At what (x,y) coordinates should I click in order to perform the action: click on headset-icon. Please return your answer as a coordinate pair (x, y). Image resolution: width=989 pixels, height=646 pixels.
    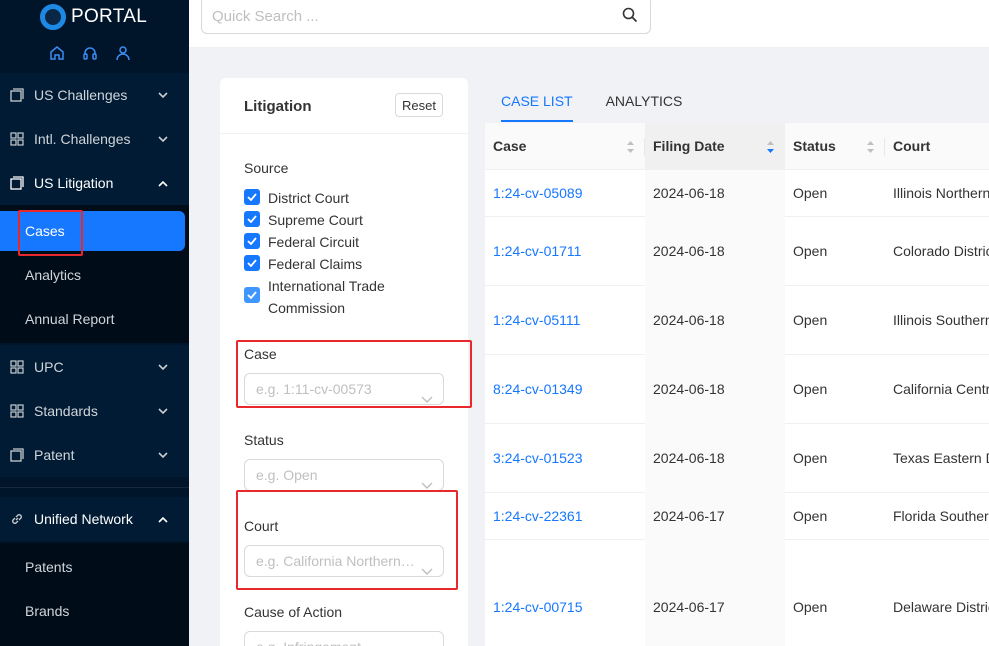
    Looking at the image, I should click on (90, 53).